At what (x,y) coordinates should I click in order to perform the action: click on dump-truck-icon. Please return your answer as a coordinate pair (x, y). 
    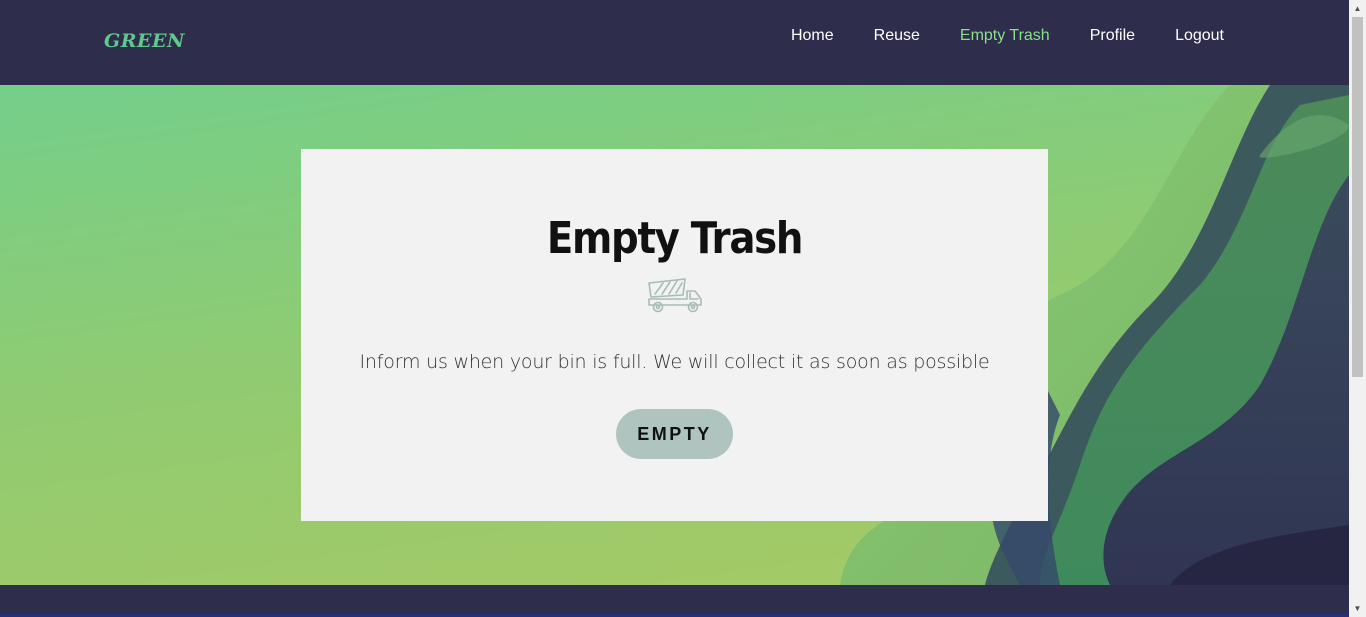
    Looking at the image, I should click on (675, 295).